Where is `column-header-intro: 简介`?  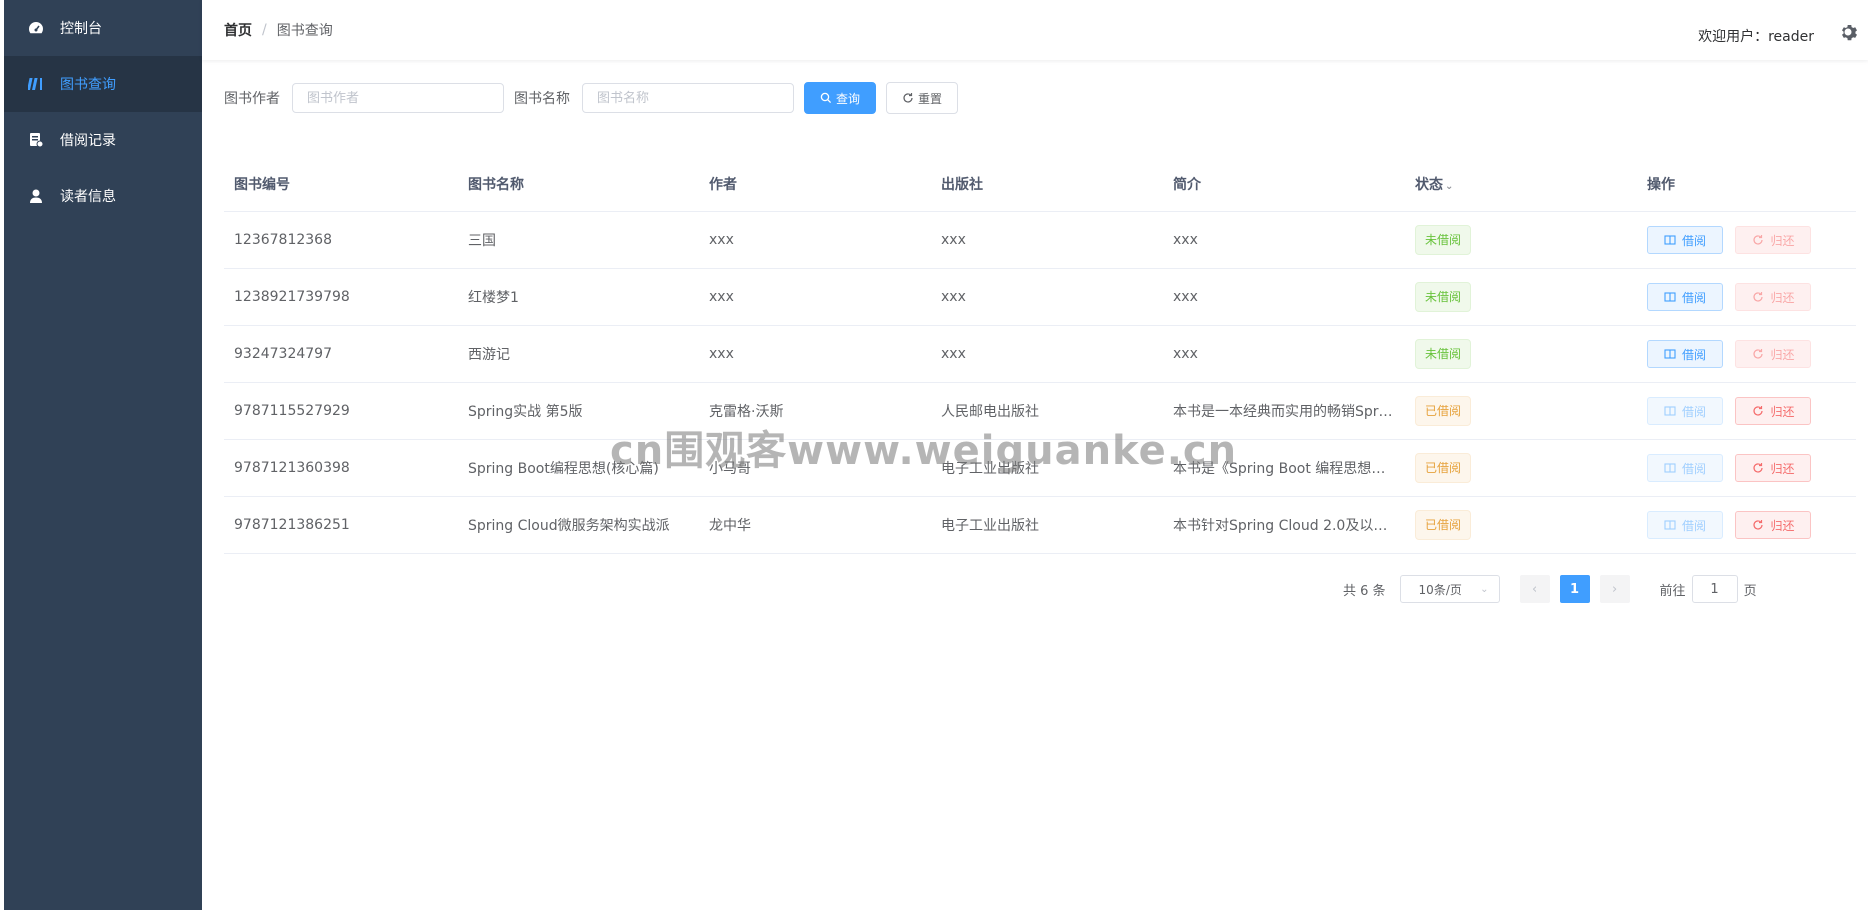
column-header-intro: 简介 is located at coordinates (1284, 184).